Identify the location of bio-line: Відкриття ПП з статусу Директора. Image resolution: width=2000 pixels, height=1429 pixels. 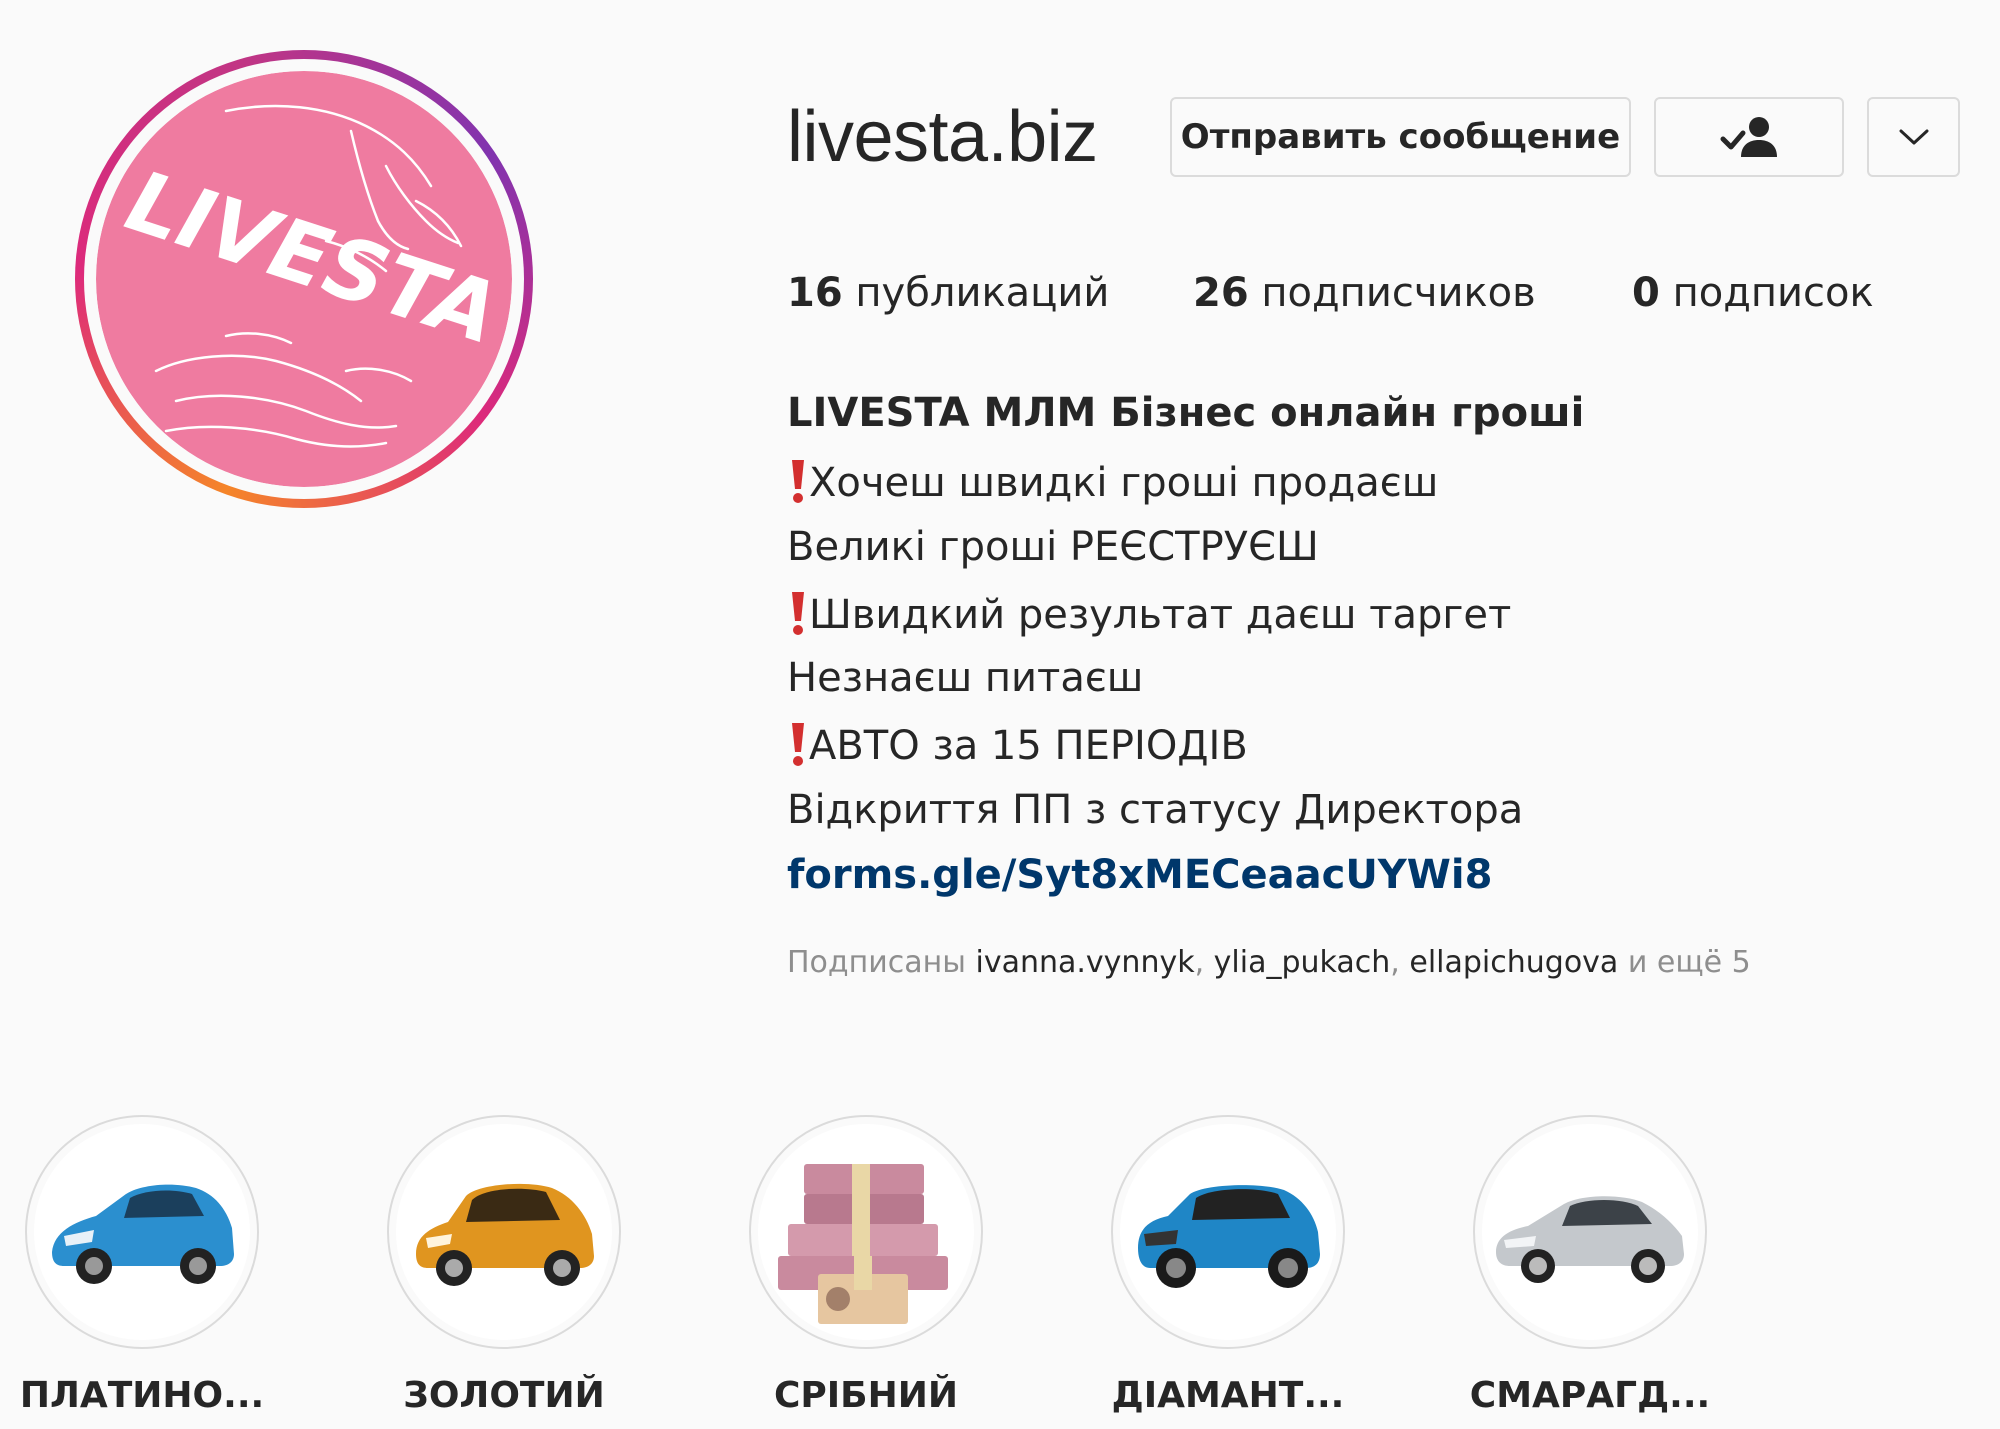
(1155, 810).